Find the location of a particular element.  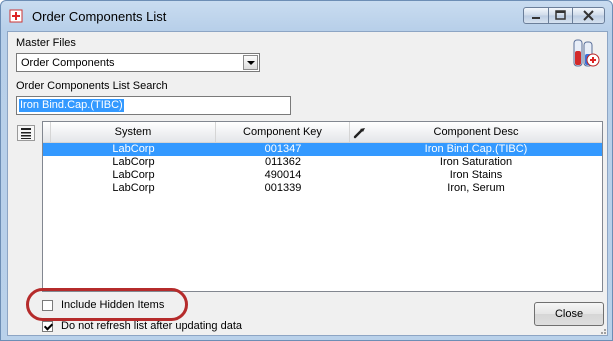

minimize-button is located at coordinates (536, 15).